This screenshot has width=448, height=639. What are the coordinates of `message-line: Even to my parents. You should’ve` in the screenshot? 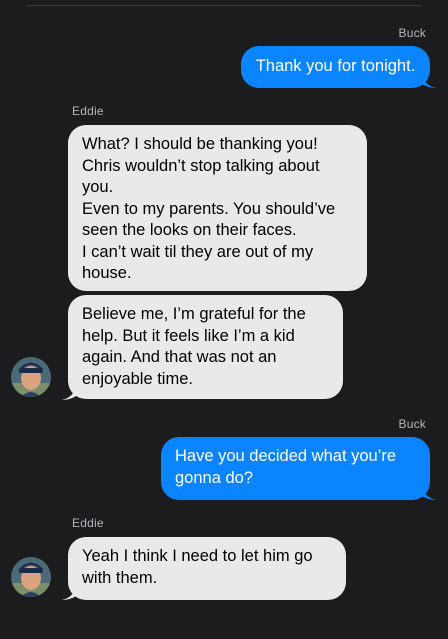 It's located at (209, 208).